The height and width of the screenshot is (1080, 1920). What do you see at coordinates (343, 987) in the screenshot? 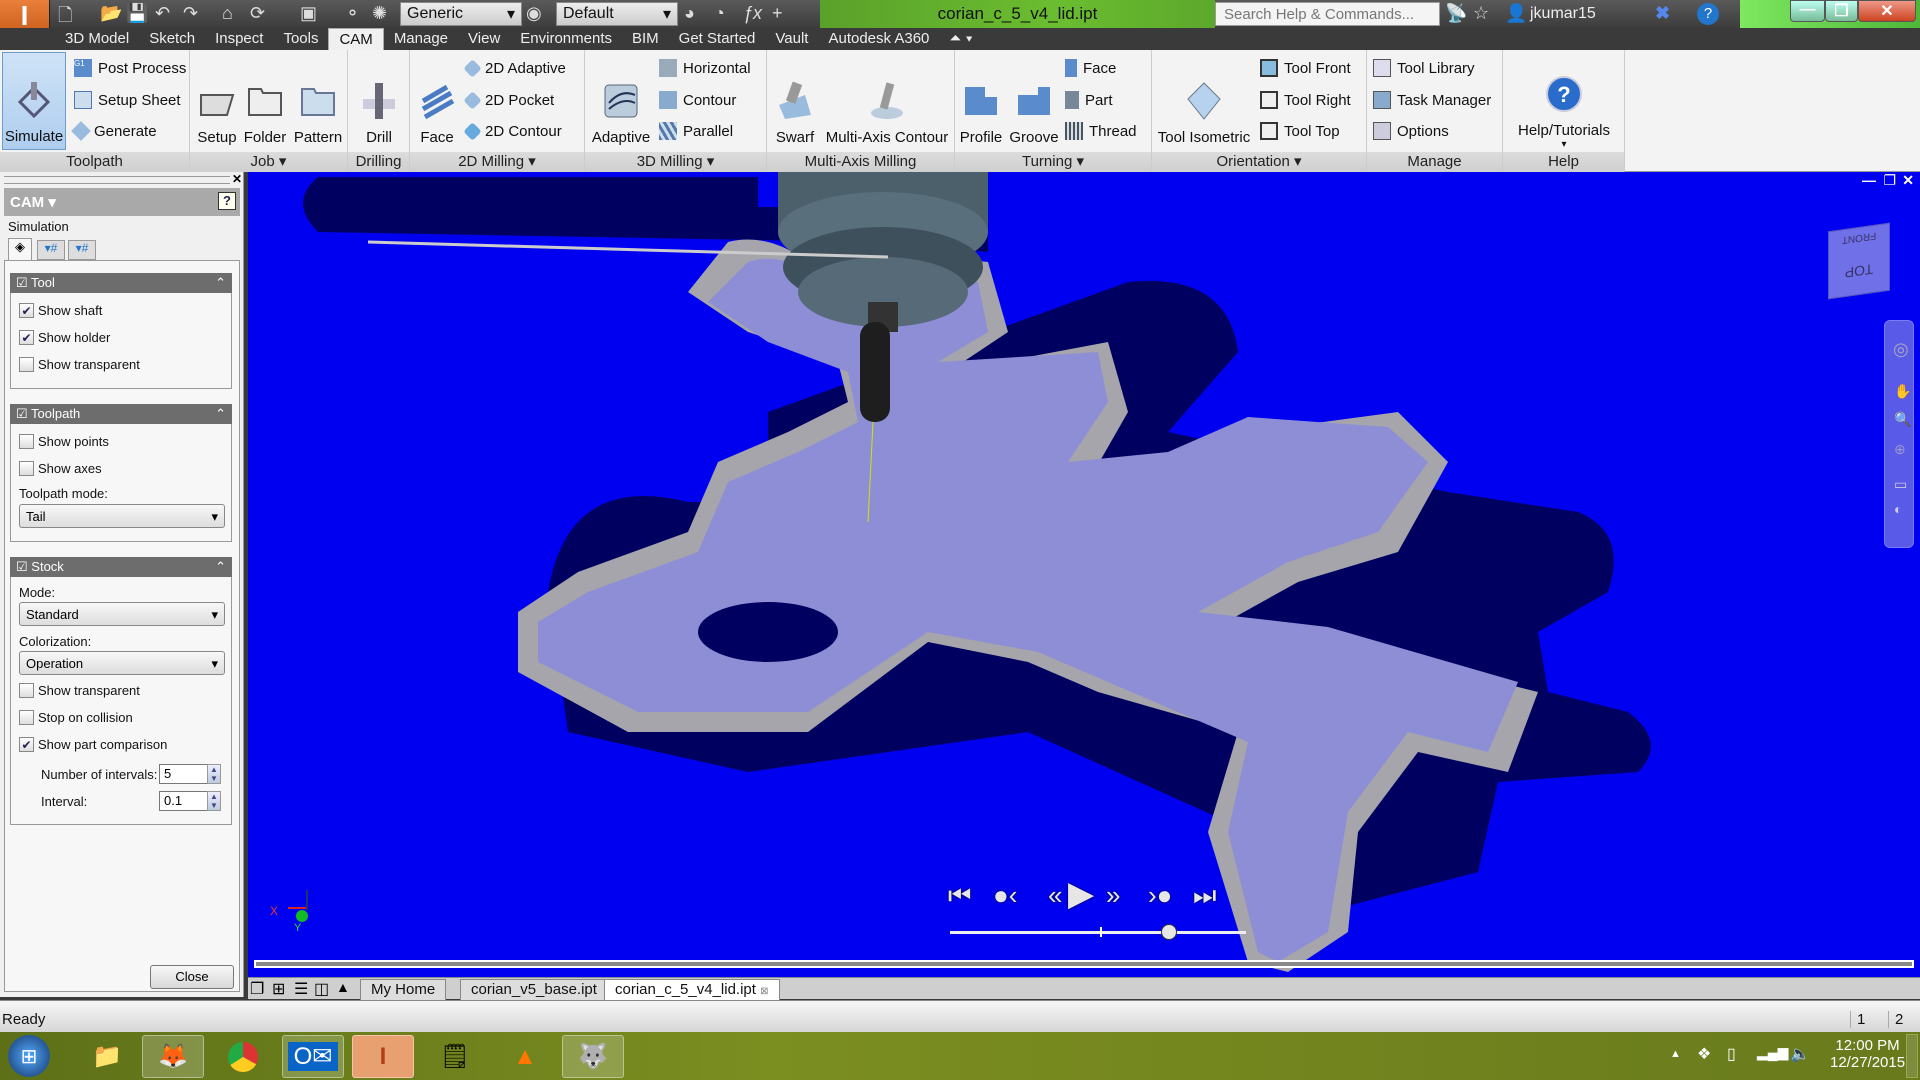
I see `tab-list-up-icon: ▲` at bounding box center [343, 987].